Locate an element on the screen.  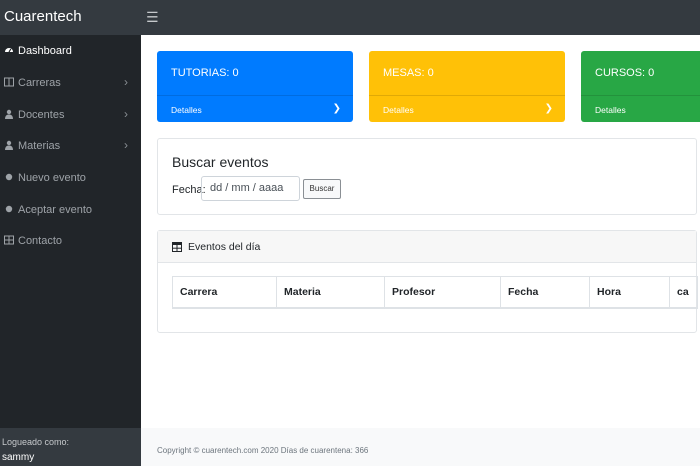
card-title: CURSOS: 0 is located at coordinates (625, 73).